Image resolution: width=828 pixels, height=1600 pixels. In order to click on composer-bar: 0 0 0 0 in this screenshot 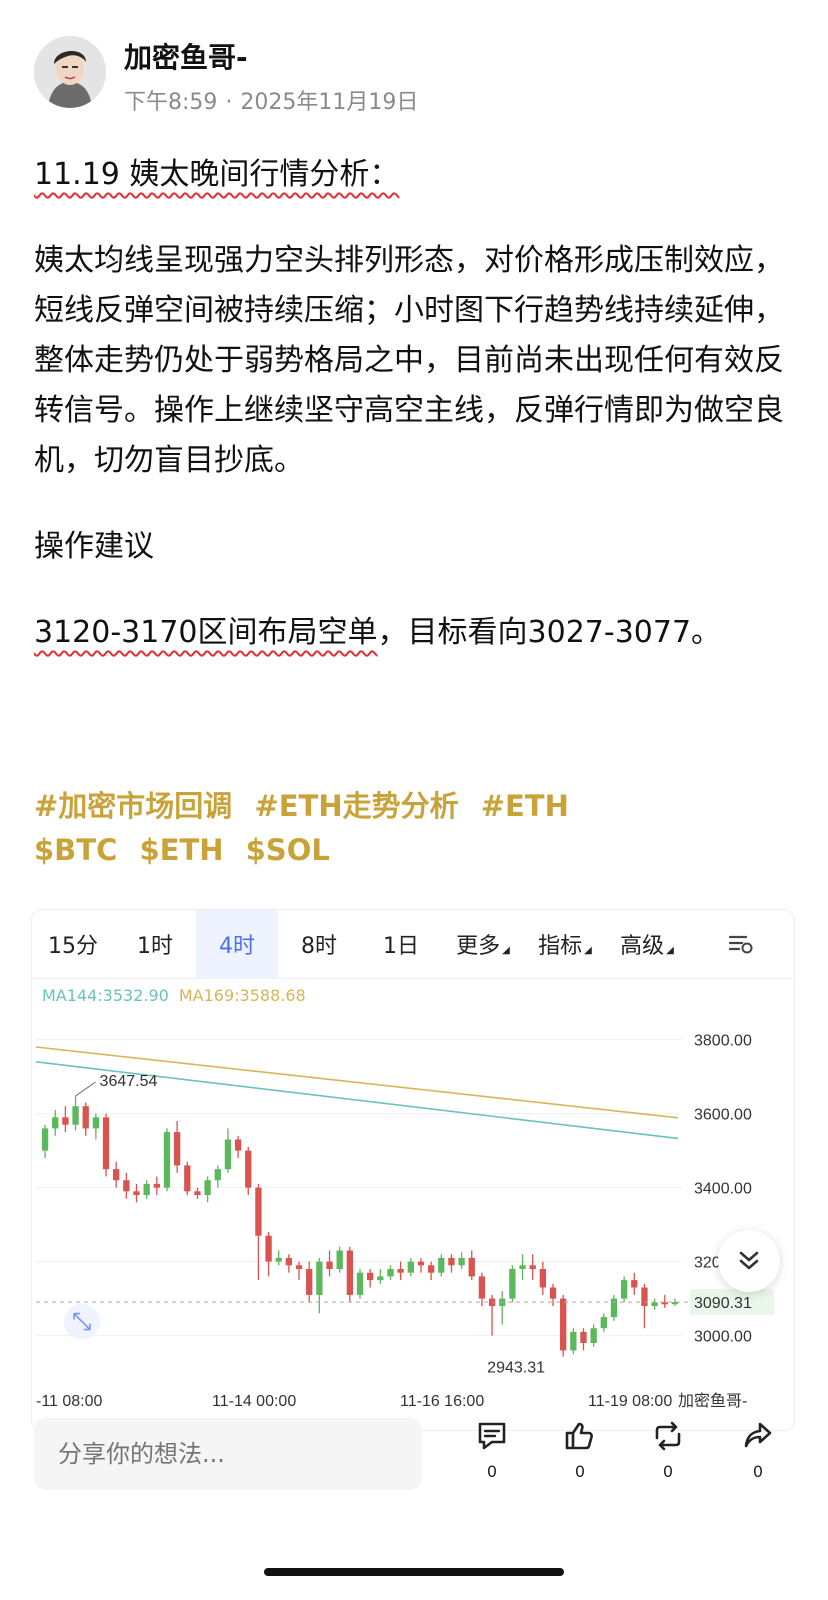, I will do `click(414, 1470)`.